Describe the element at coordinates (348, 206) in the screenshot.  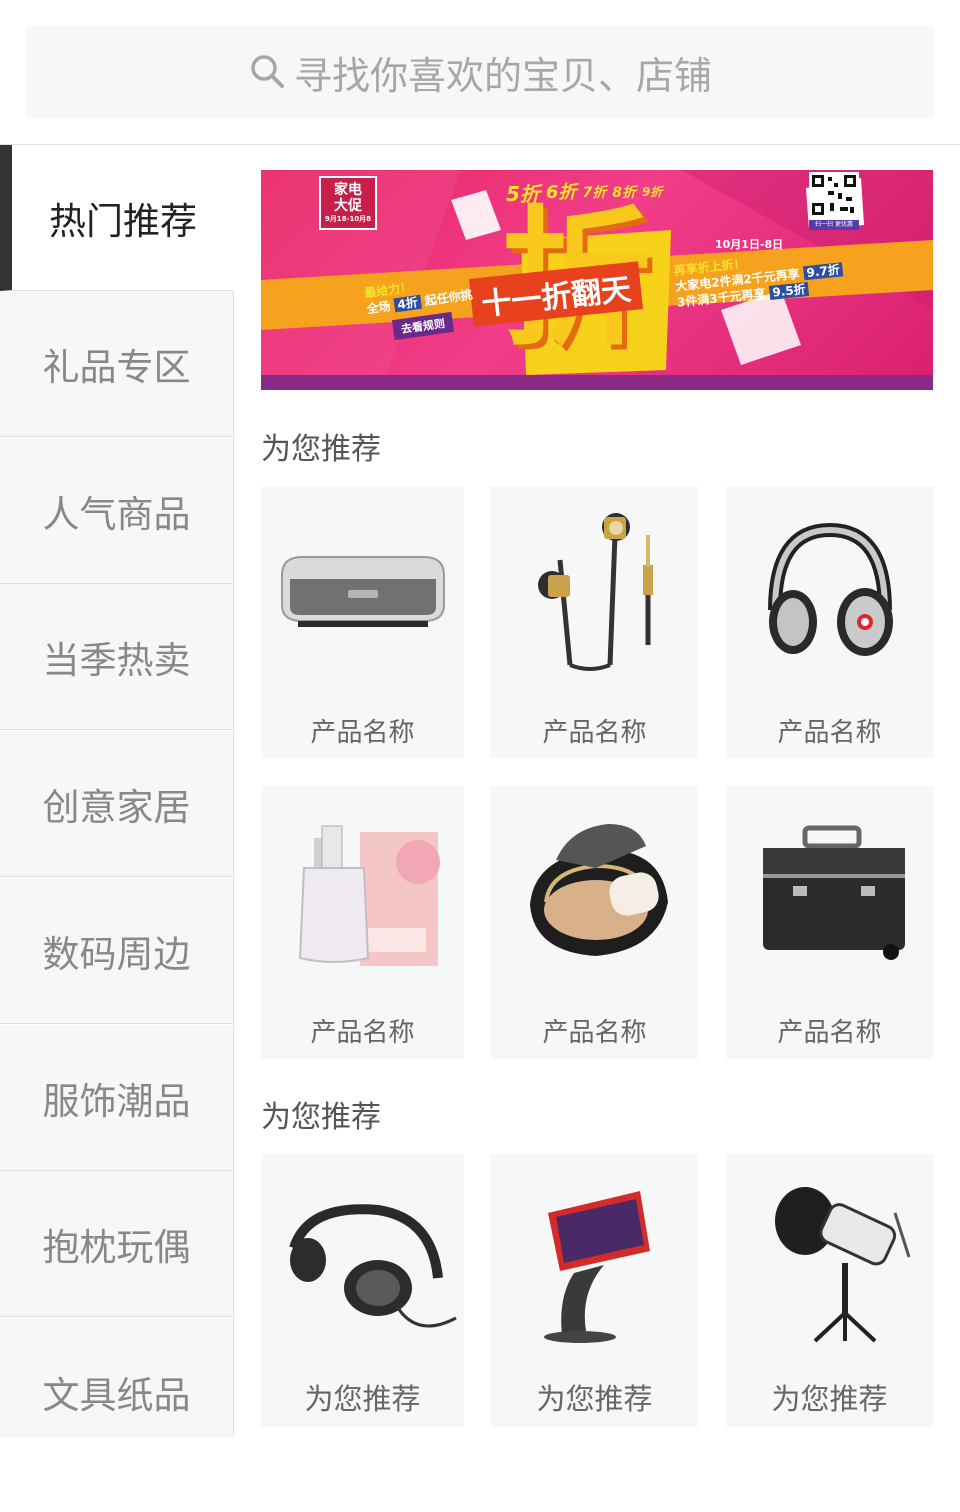
I see `banner-badge-line2: 大促` at that location.